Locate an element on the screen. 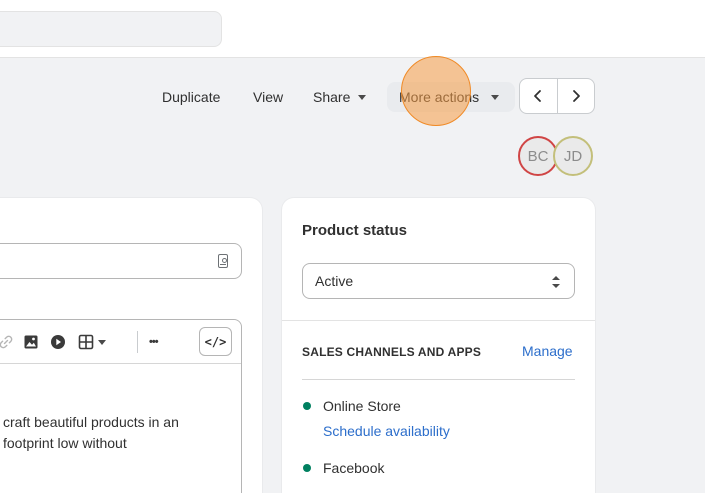 This screenshot has width=705, height=493. description-editor: ••• </> is located at coordinates (121, 406).